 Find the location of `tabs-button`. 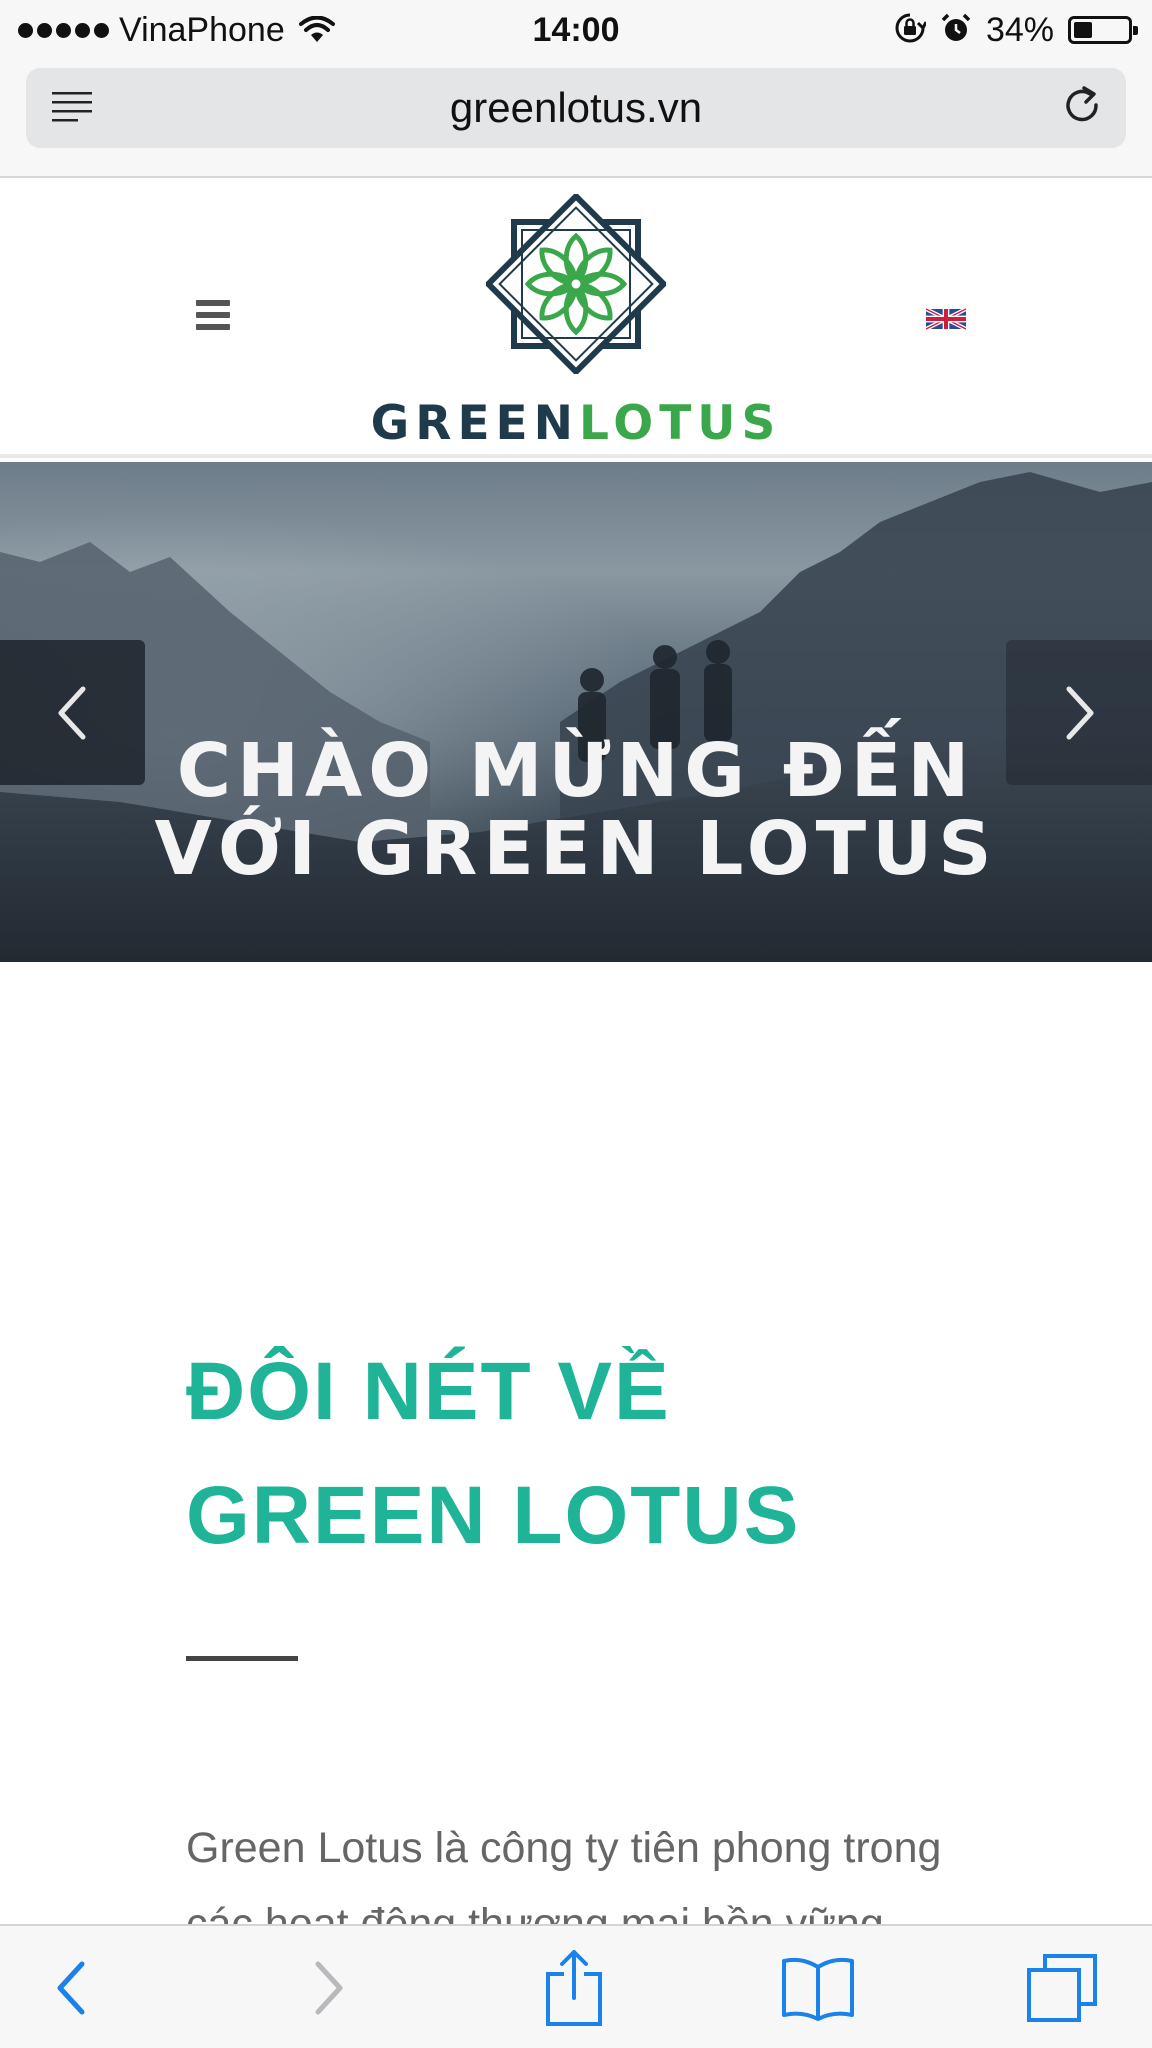

tabs-button is located at coordinates (1062, 1988).